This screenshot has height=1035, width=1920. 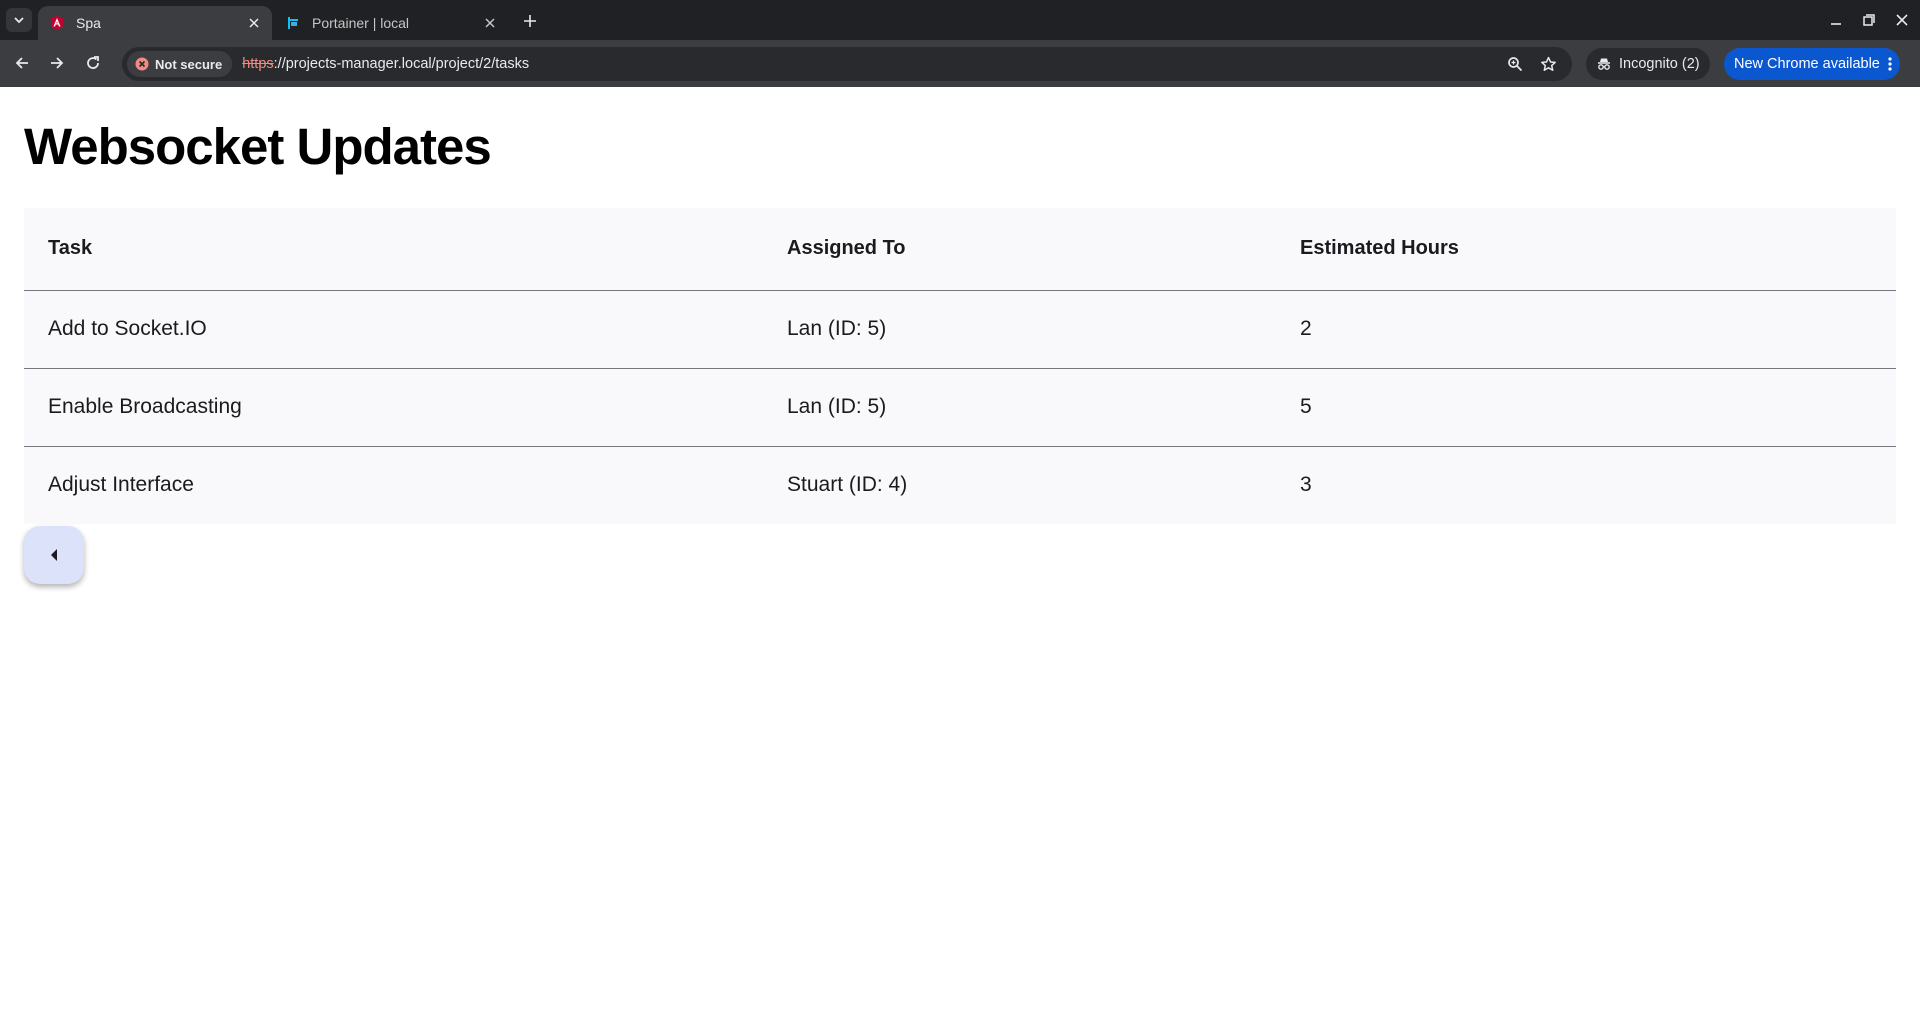 I want to click on tab-title: Spa, so click(x=88, y=23).